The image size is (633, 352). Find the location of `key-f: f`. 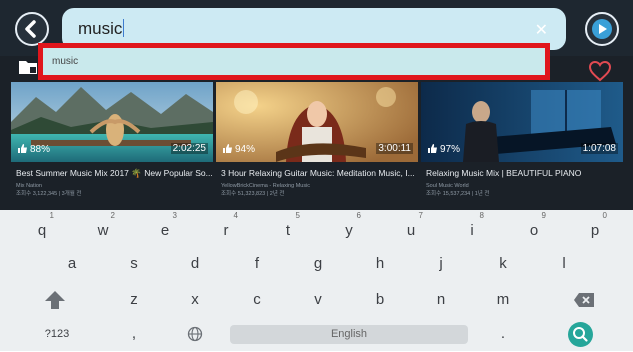

key-f: f is located at coordinates (257, 264).